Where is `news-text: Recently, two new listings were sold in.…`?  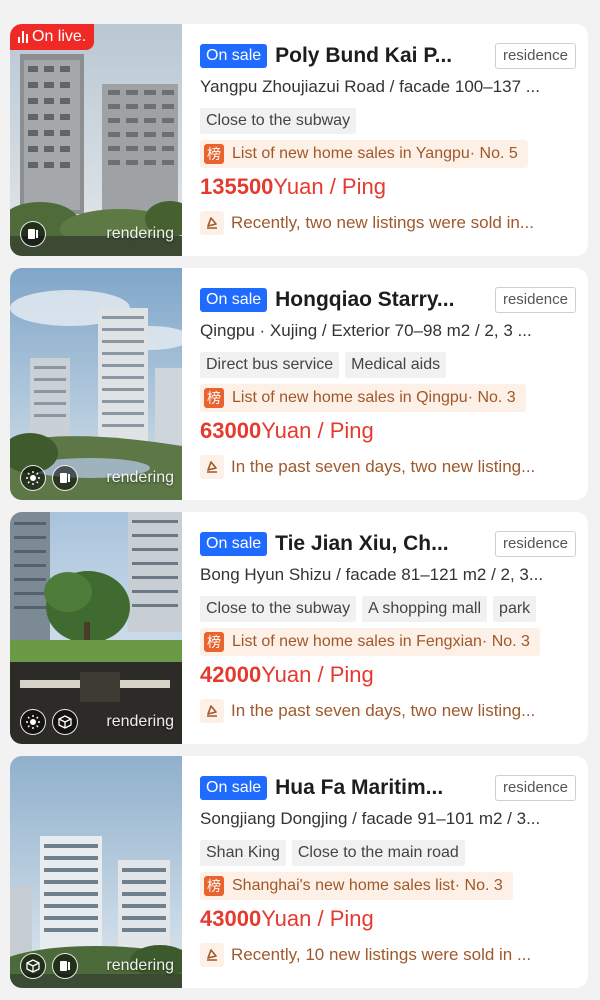 news-text: Recently, two new listings were sold in.… is located at coordinates (382, 222).